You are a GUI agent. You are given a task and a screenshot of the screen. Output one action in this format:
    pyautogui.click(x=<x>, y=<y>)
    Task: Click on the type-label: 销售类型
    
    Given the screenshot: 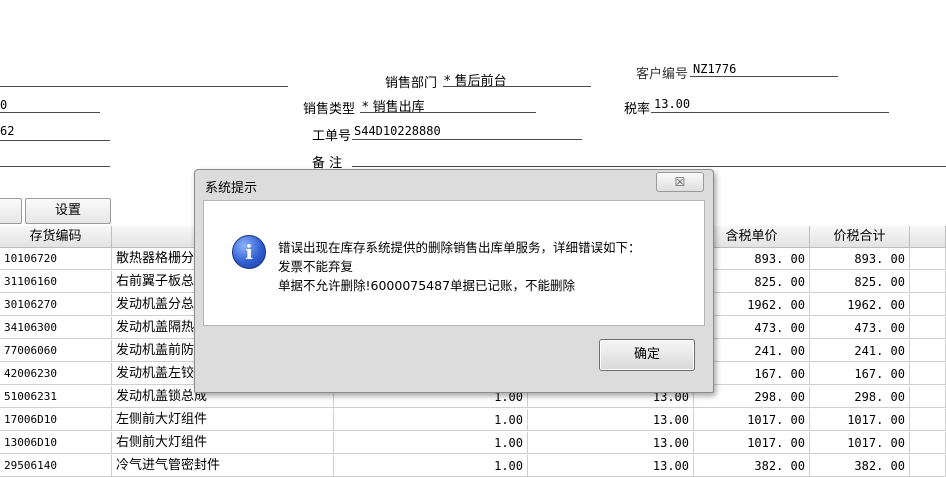 What is the action you would take?
    pyautogui.click(x=329, y=109)
    